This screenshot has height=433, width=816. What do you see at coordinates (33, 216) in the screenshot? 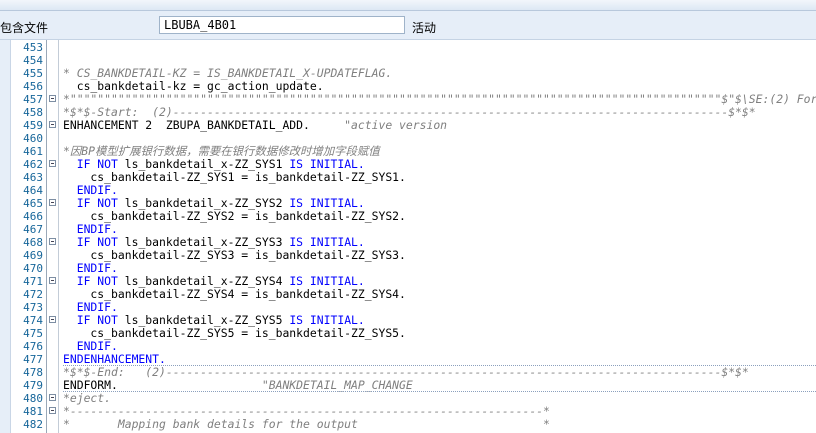
I see `line-number: 466` at bounding box center [33, 216].